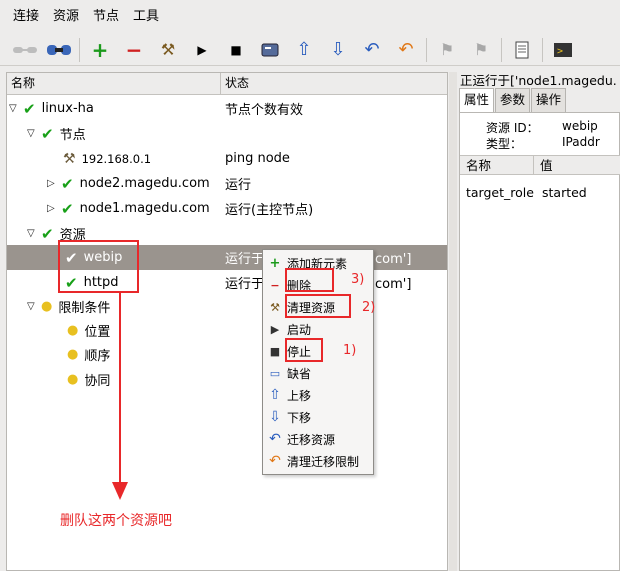  What do you see at coordinates (227, 133) in the screenshot?
I see `tree-row-nodes: ▽ ✔ 节点` at bounding box center [227, 133].